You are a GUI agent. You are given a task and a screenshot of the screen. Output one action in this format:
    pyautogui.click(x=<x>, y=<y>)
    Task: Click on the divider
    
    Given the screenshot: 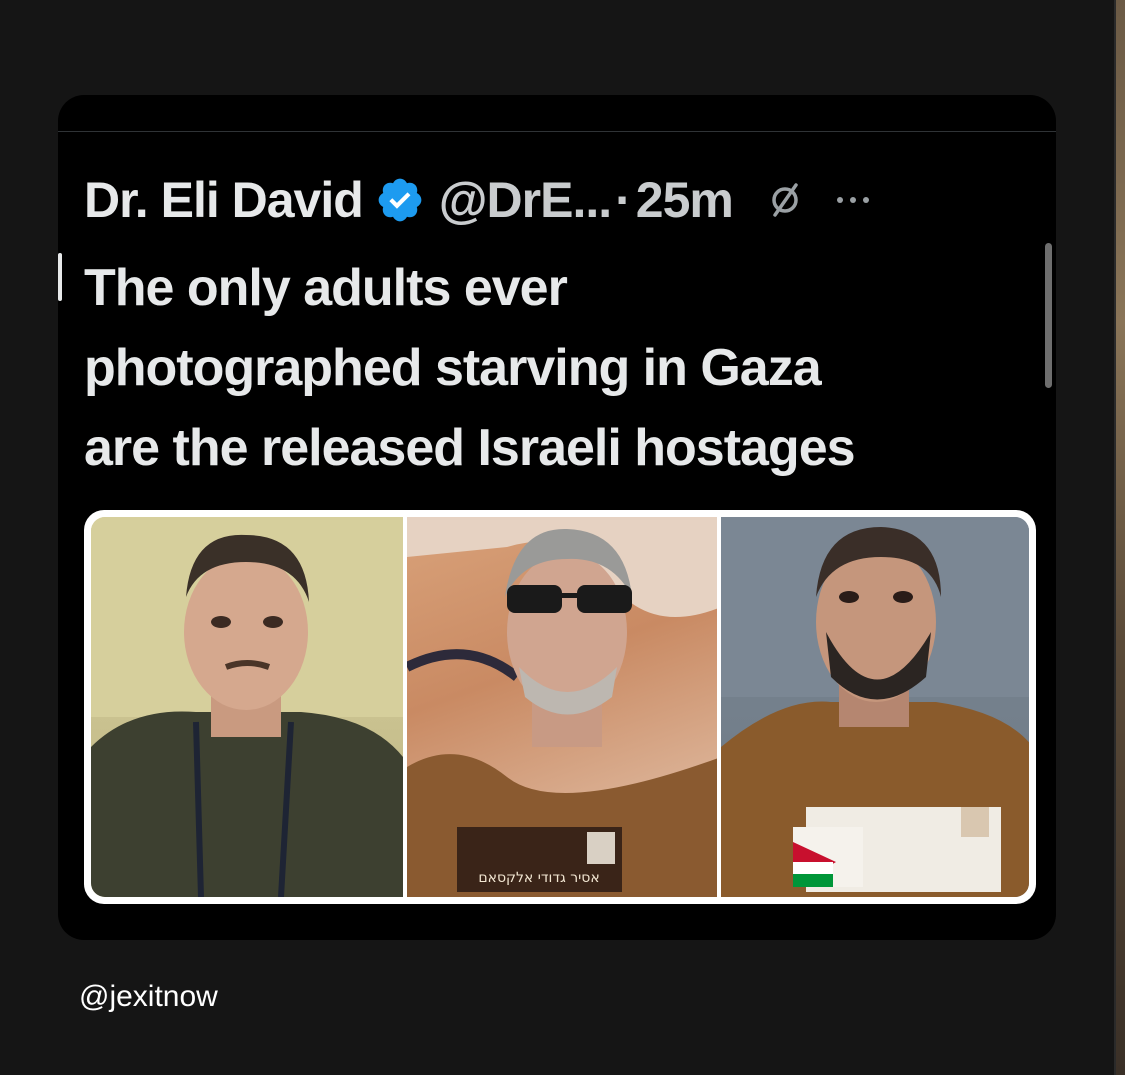 What is the action you would take?
    pyautogui.click(x=557, y=131)
    